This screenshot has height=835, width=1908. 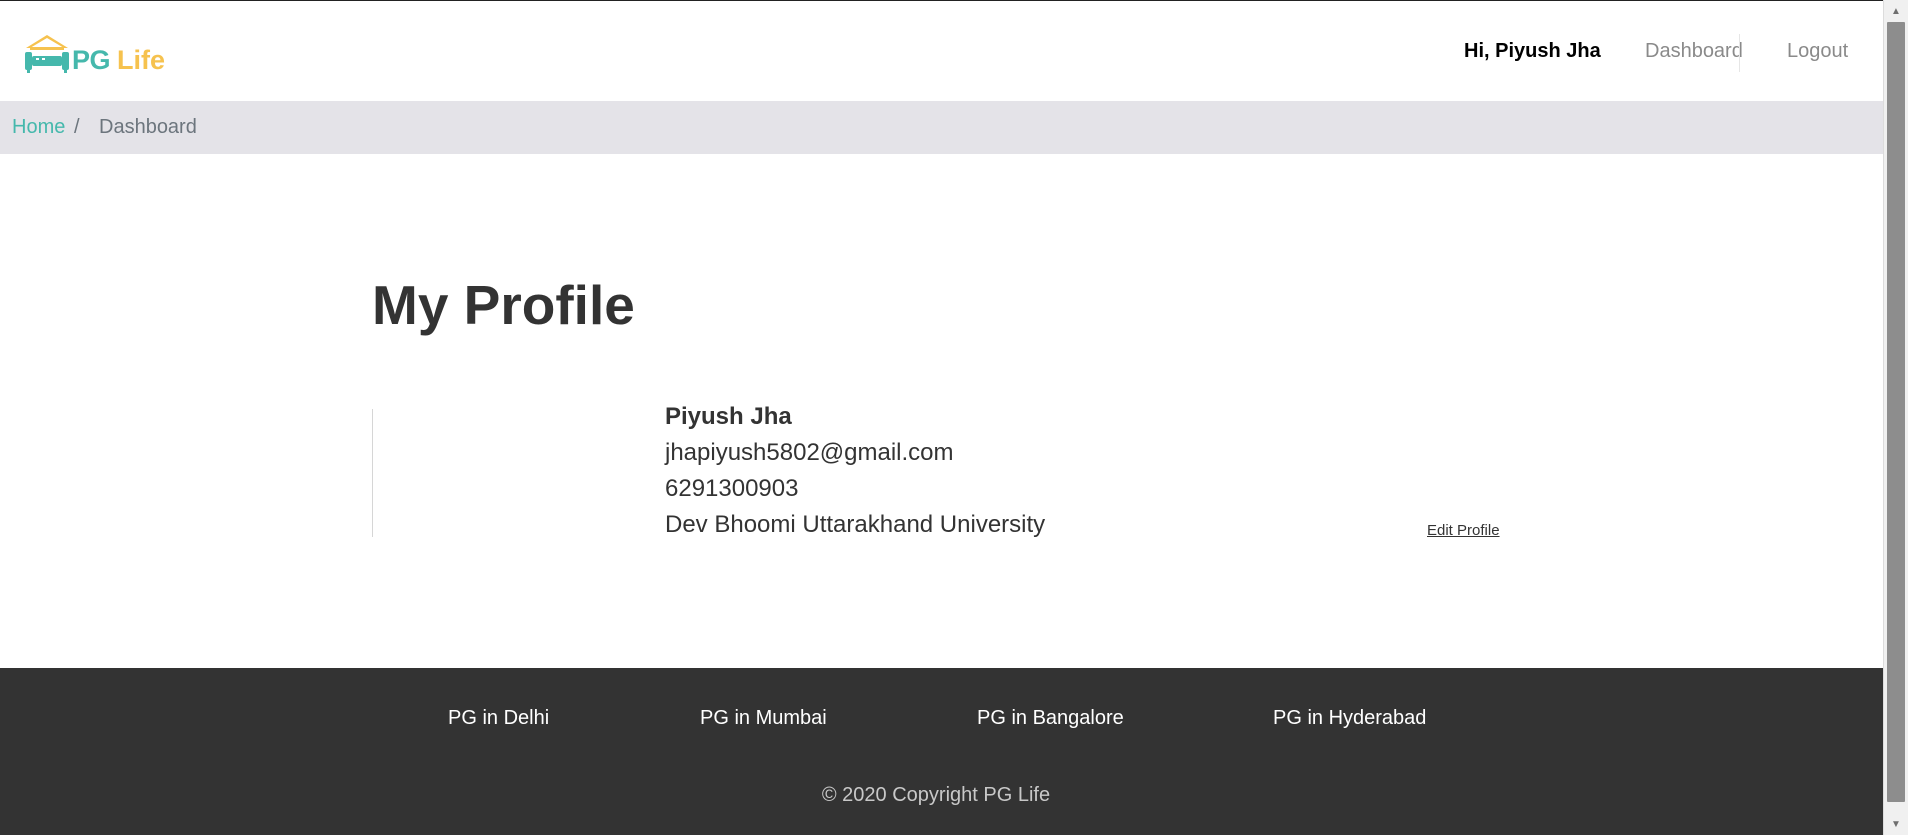 I want to click on footer-link-mumbai: PG in Mumbai, so click(x=763, y=718).